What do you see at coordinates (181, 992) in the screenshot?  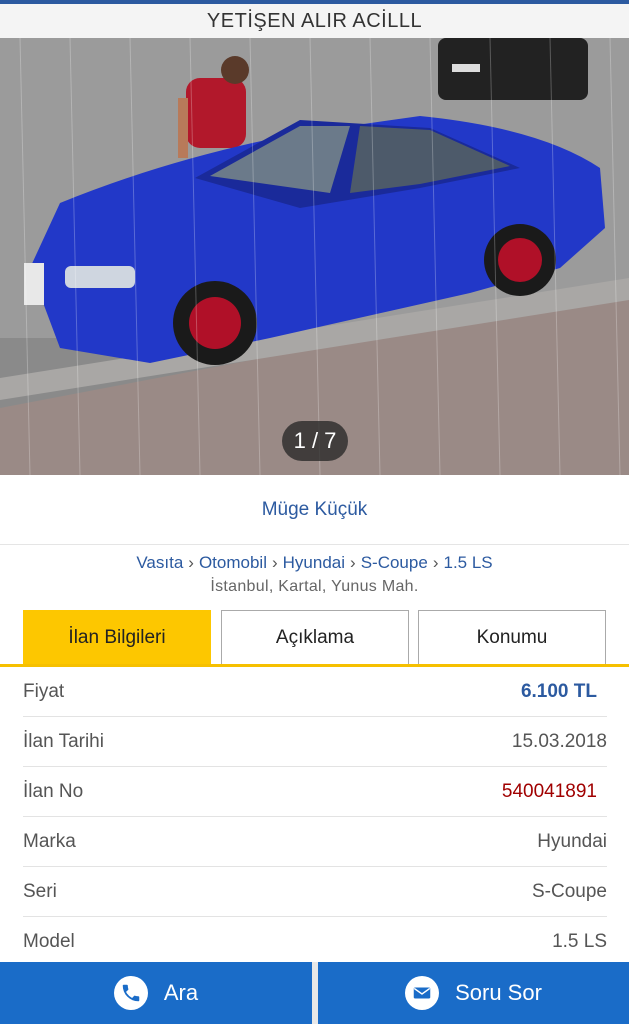 I see `call-button-label: Ara` at bounding box center [181, 992].